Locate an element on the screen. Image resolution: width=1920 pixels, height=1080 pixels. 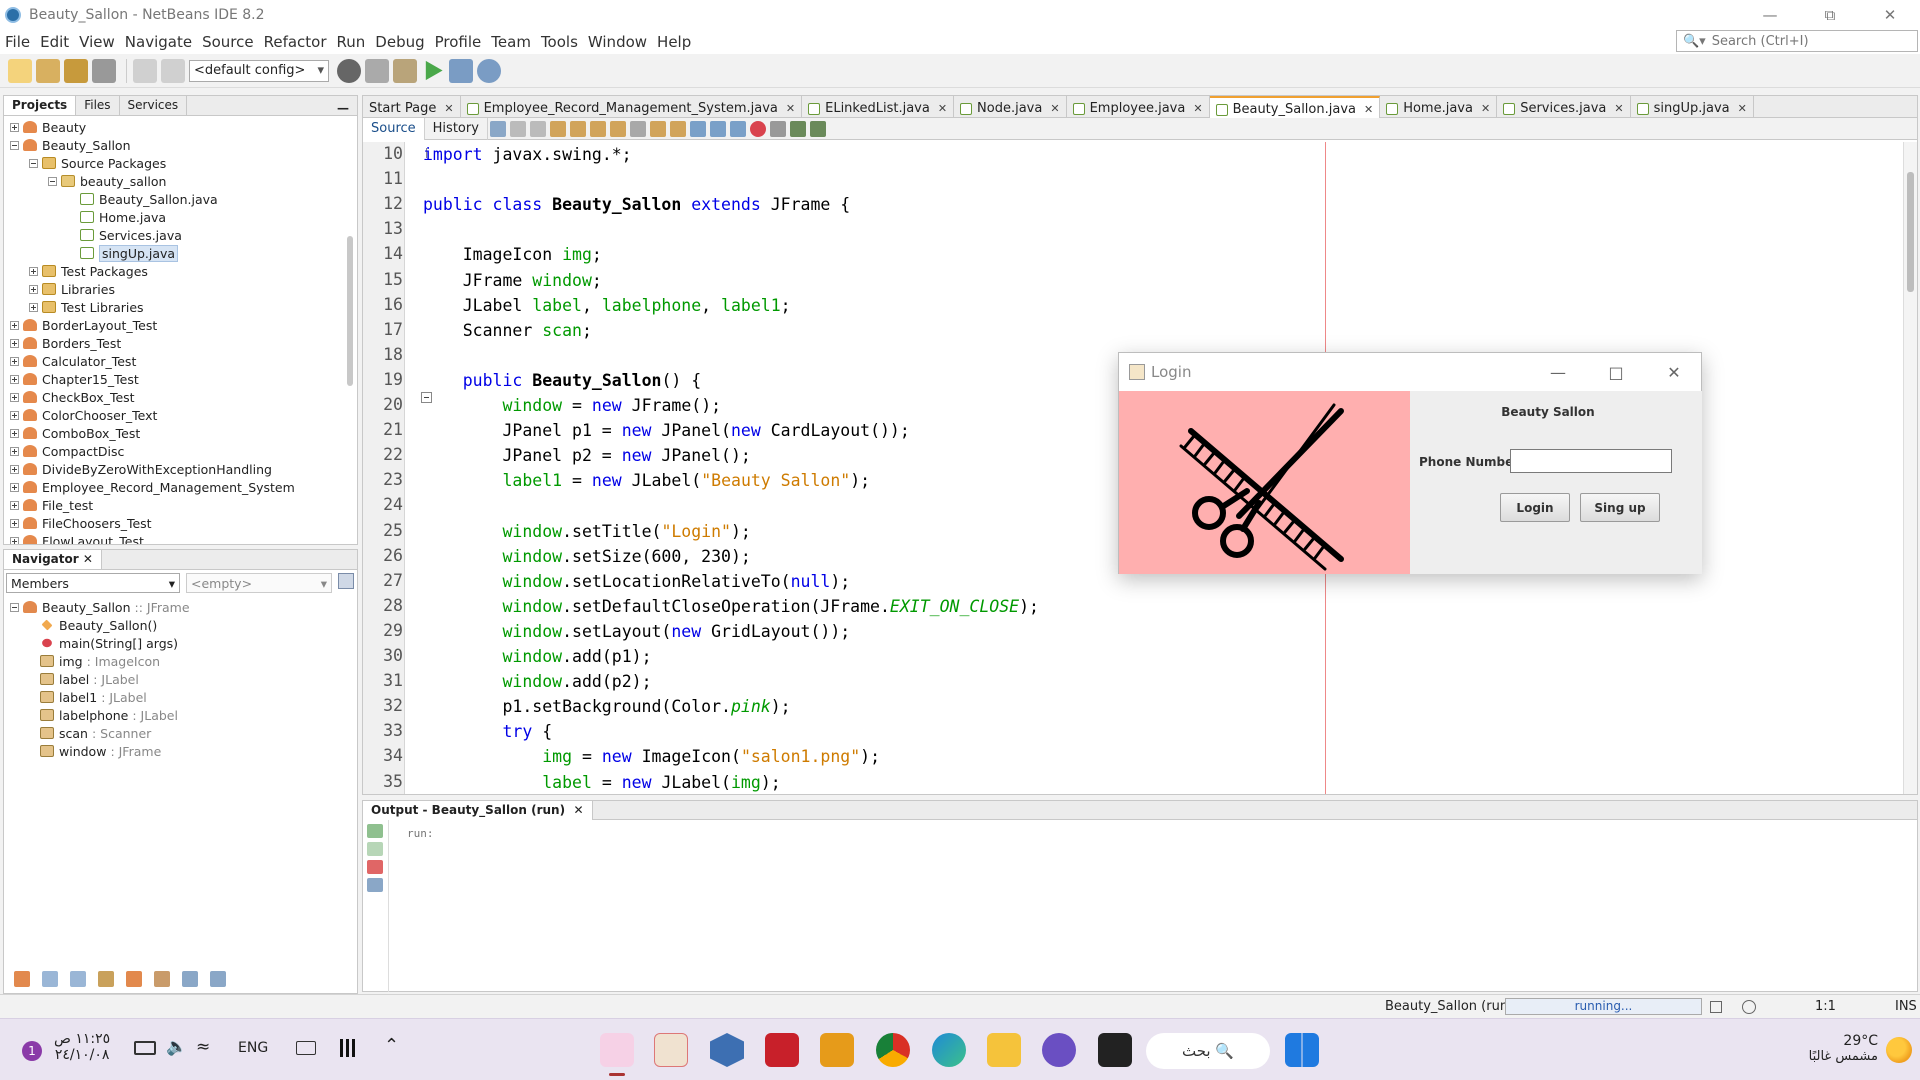
tree-item: Beauty is located at coordinates (183, 127).